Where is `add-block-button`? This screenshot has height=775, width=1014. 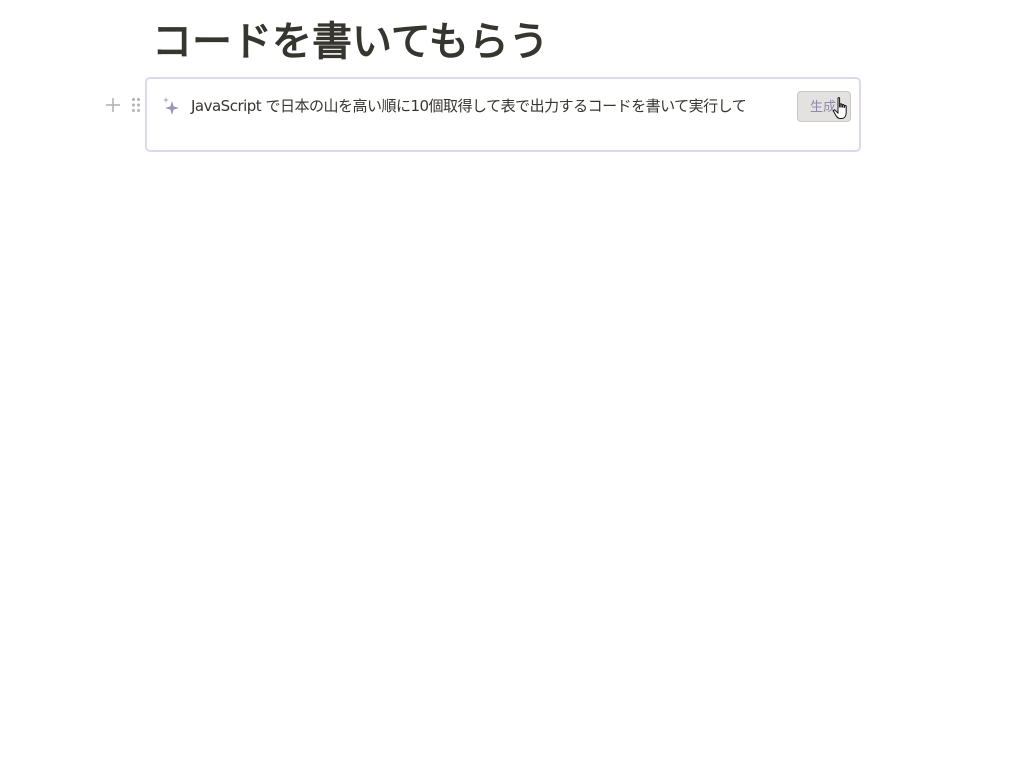
add-block-button is located at coordinates (112, 105).